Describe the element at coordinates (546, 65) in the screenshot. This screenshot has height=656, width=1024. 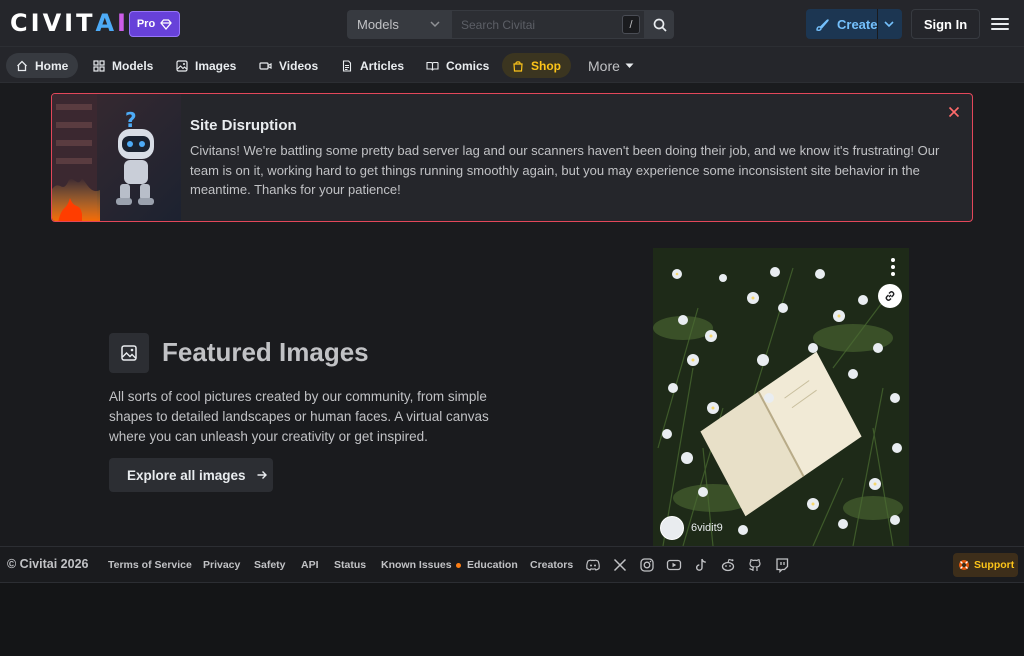
I see `nav-shop-label: Shop` at that location.